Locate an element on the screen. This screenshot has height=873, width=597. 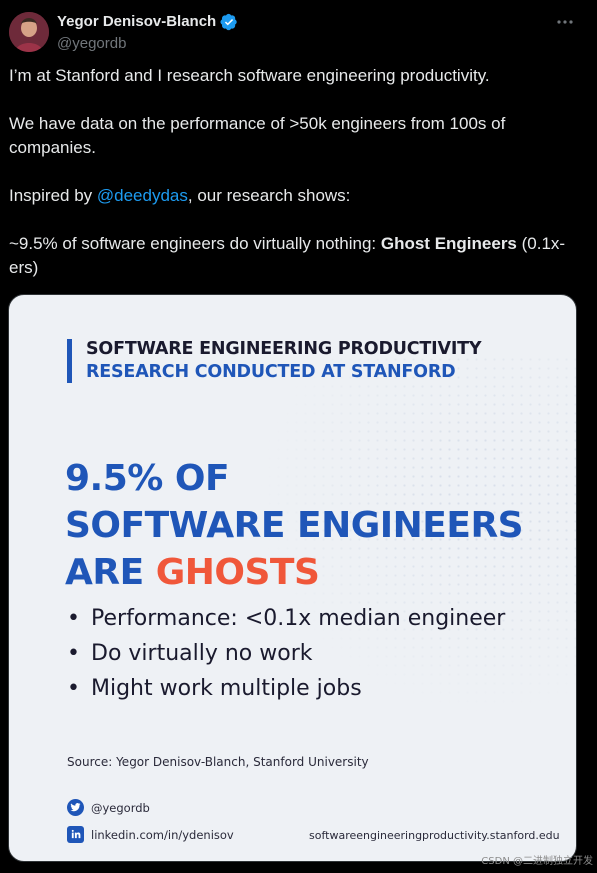
more-options-button is located at coordinates (565, 22).